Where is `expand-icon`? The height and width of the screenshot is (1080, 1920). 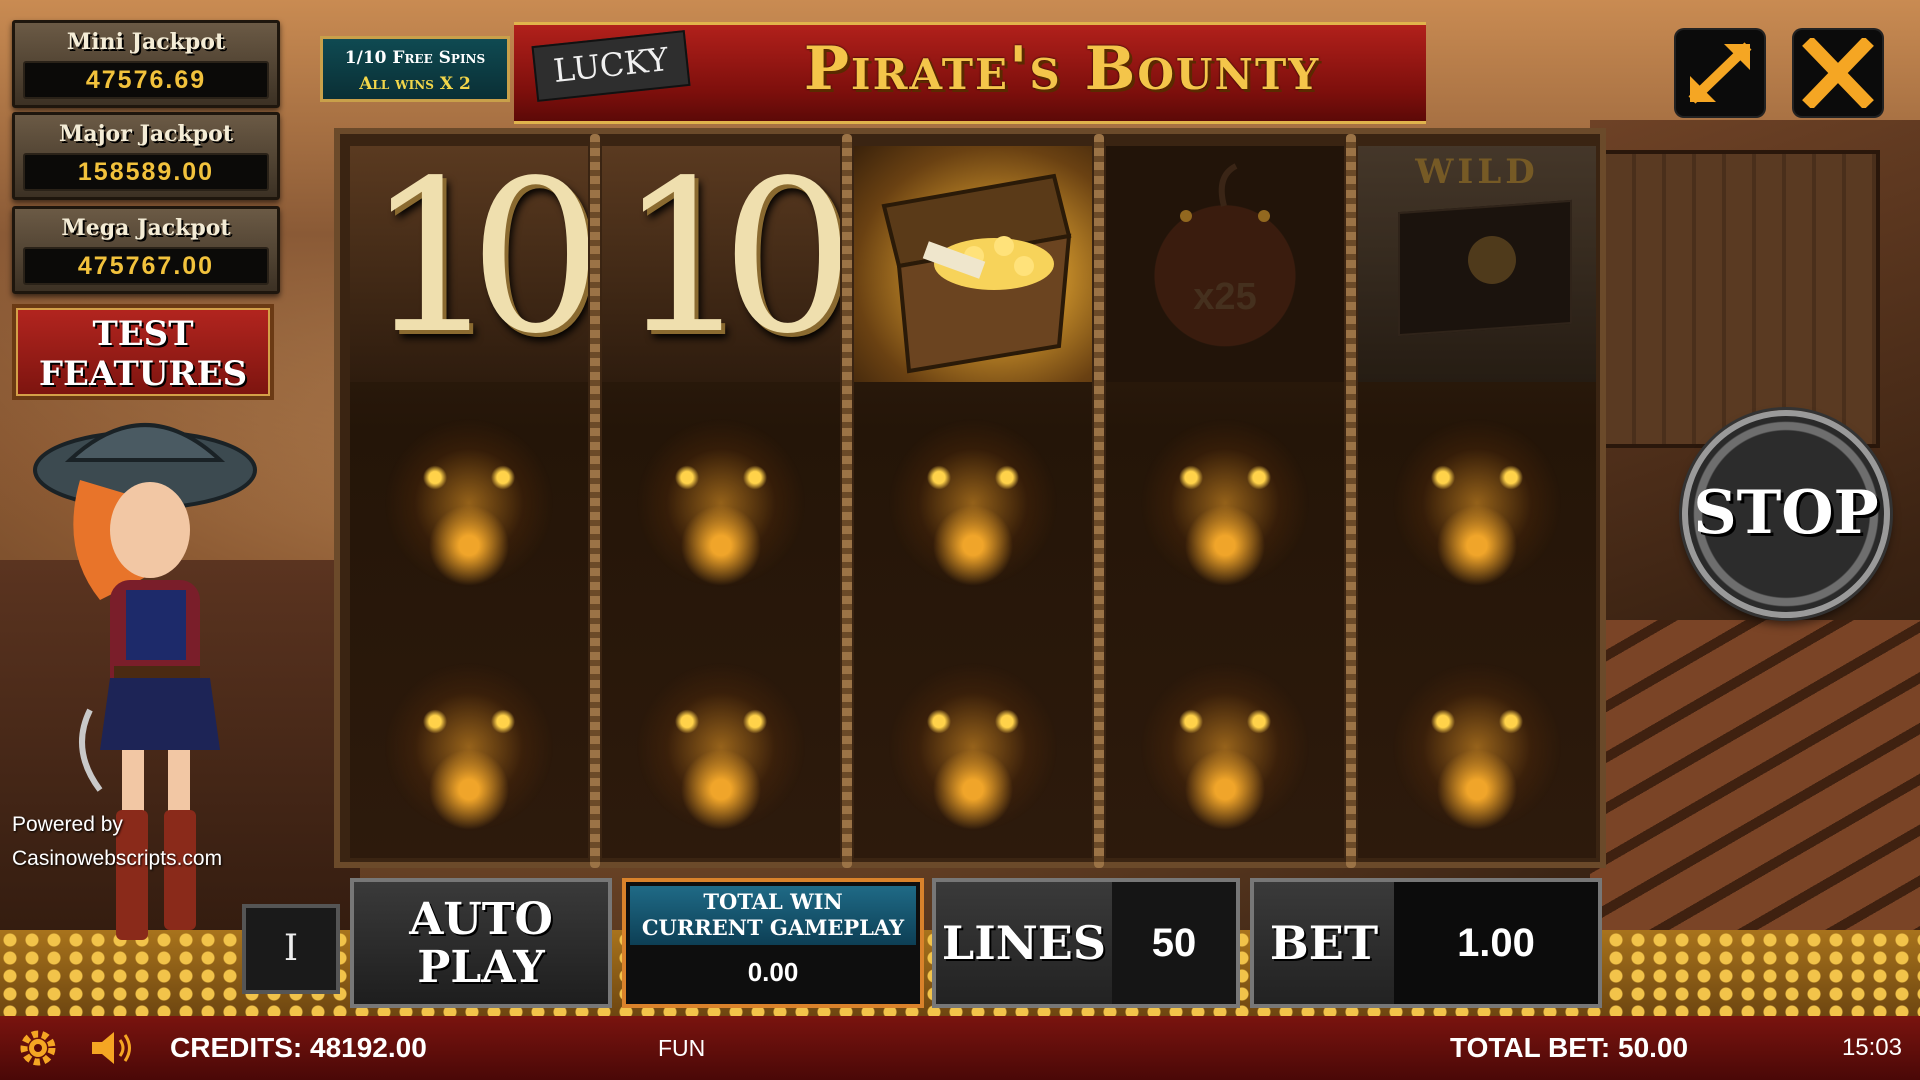
expand-icon is located at coordinates (1720, 73).